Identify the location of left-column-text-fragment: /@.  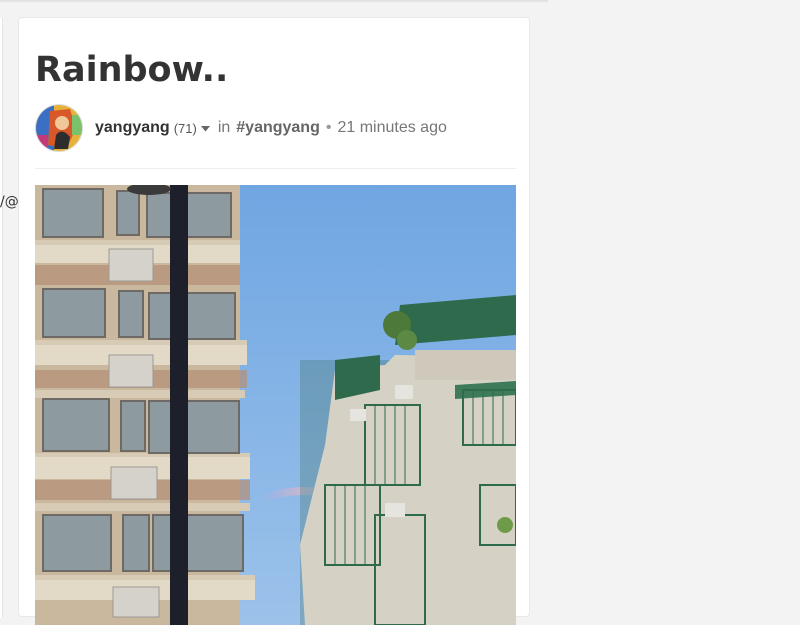
(9, 202).